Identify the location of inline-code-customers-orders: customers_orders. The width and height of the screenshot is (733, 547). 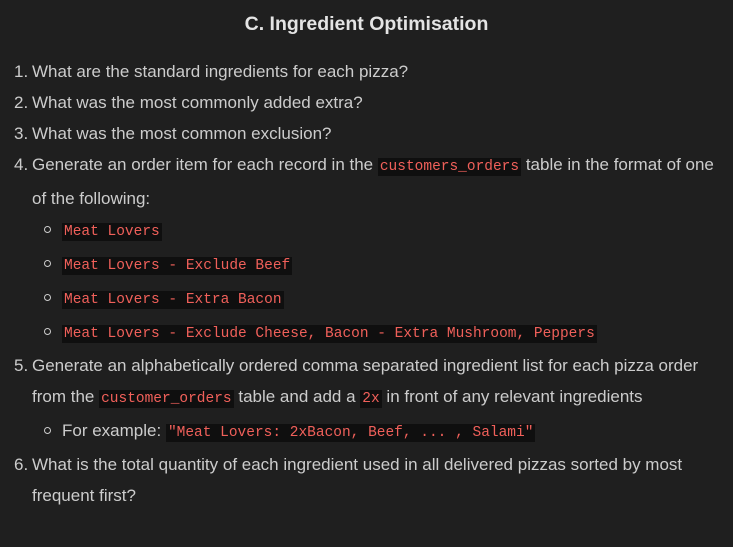
(449, 167).